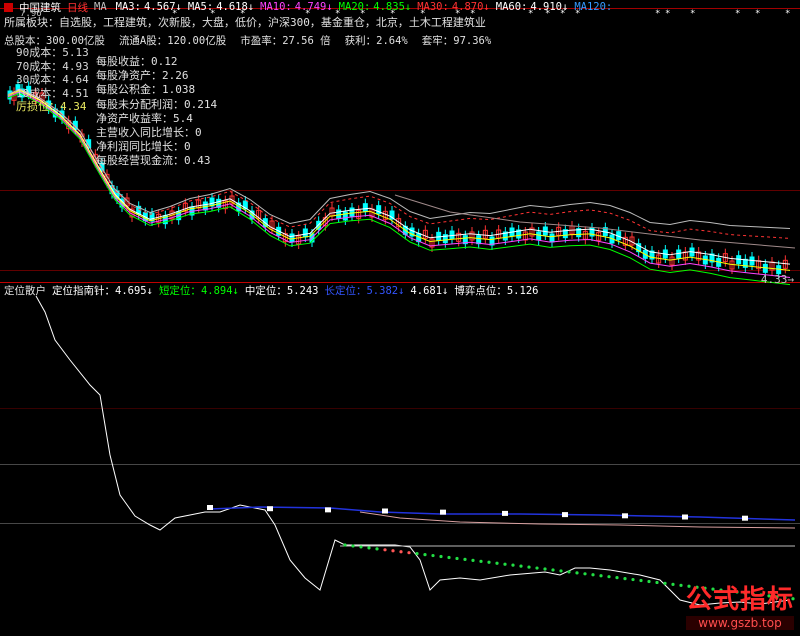  Describe the element at coordinates (522, 291) in the screenshot. I see `indicator-item-value: 5.126` at that location.